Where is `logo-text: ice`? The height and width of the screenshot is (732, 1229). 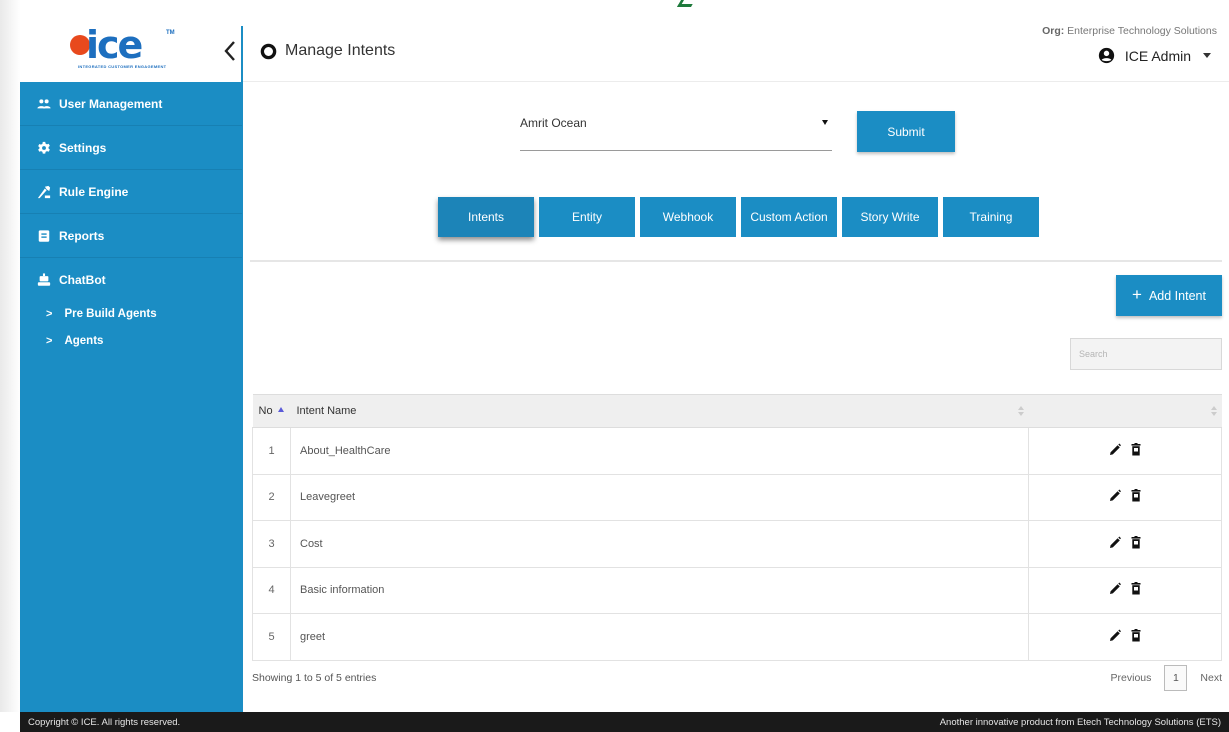 logo-text: ice is located at coordinates (114, 45).